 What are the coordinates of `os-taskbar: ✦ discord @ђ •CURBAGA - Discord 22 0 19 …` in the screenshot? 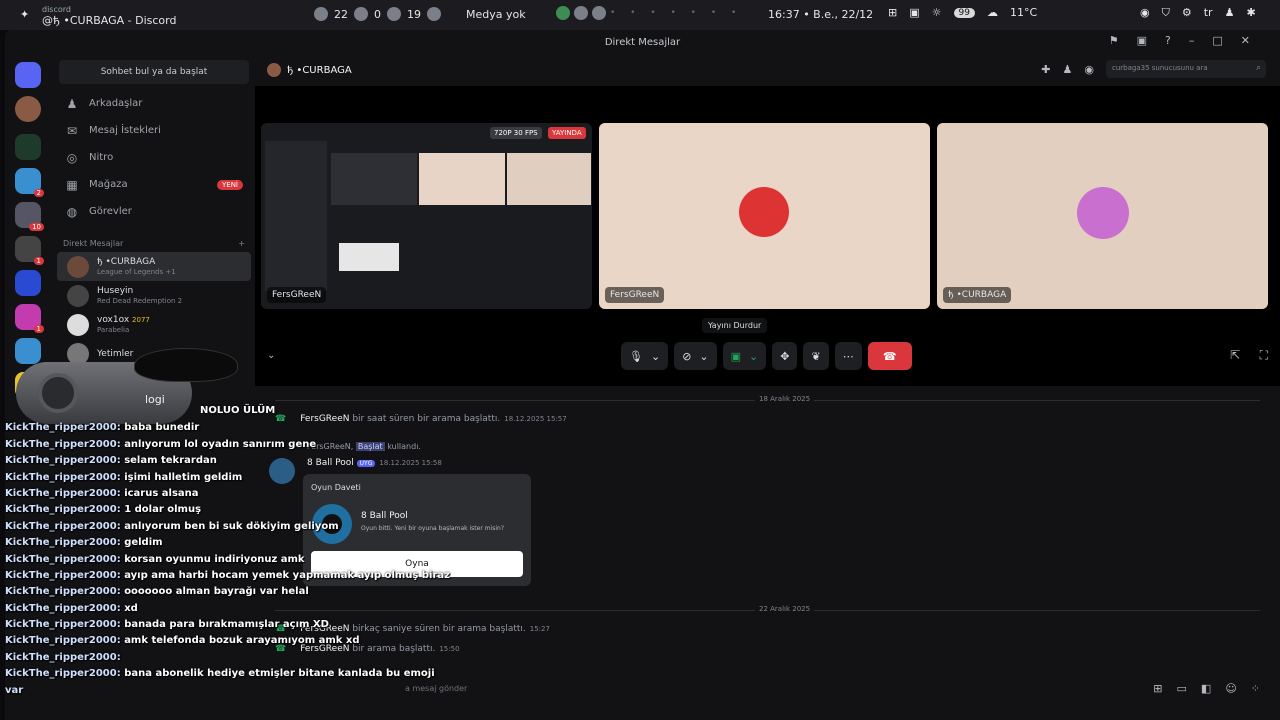 It's located at (640, 15).